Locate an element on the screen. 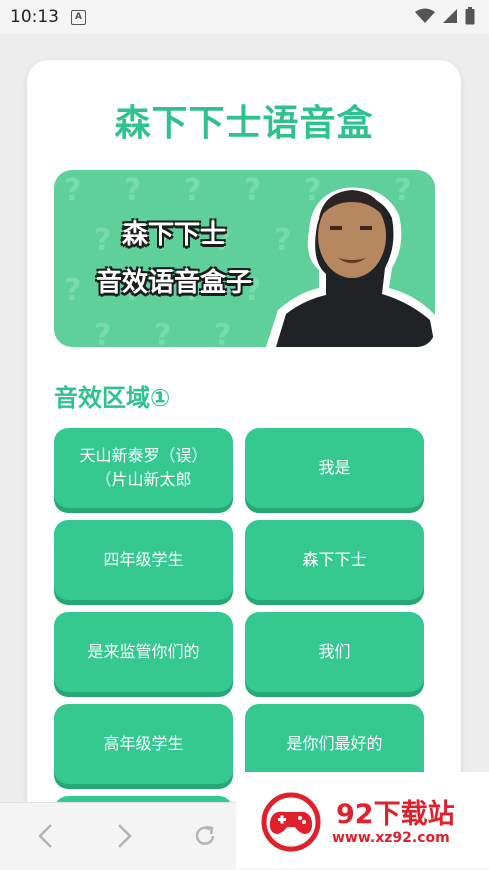 The width and height of the screenshot is (489, 870). sound-button: 我是 is located at coordinates (334, 468).